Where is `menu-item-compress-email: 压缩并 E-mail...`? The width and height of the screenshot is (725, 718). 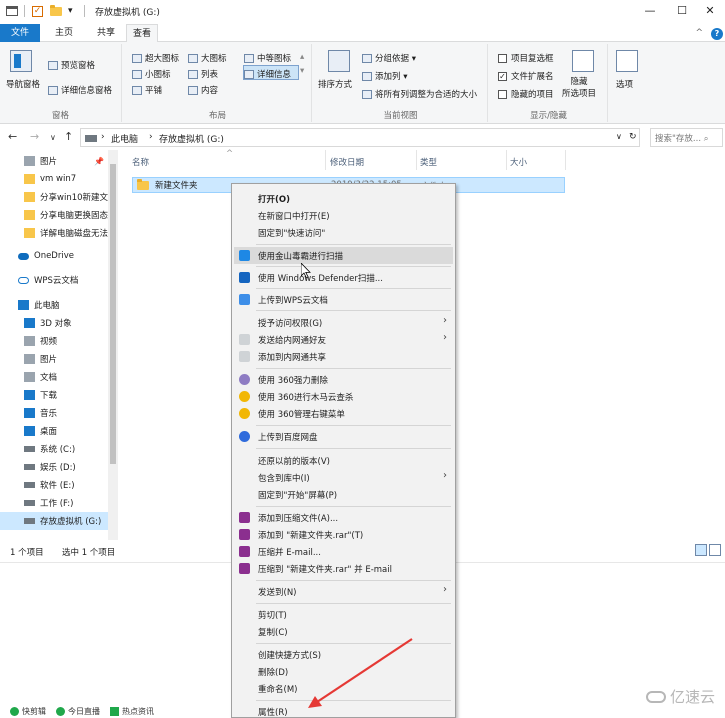
menu-item-compress-email: 压缩并 E-mail... is located at coordinates (343, 551).